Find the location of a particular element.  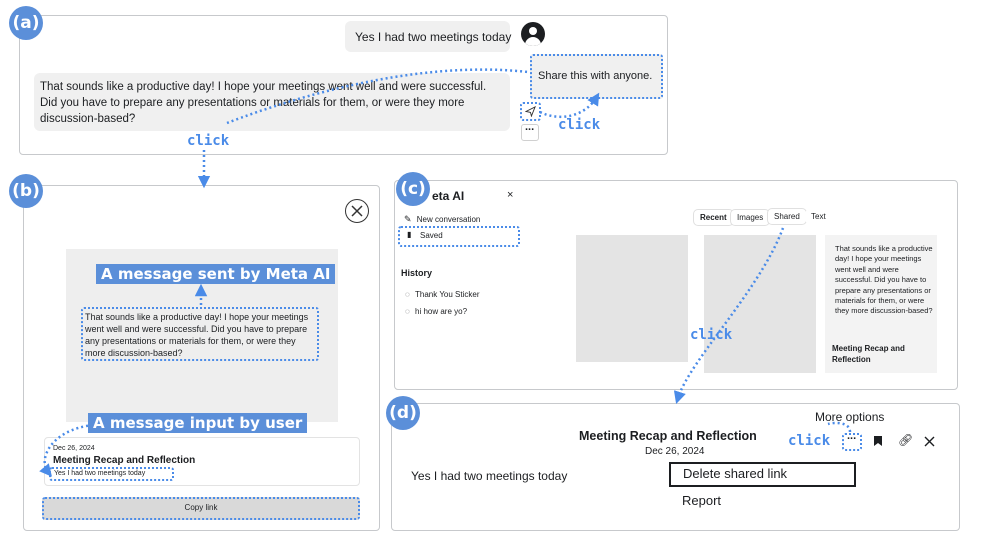

copy-link-button: Copy link is located at coordinates (201, 508).